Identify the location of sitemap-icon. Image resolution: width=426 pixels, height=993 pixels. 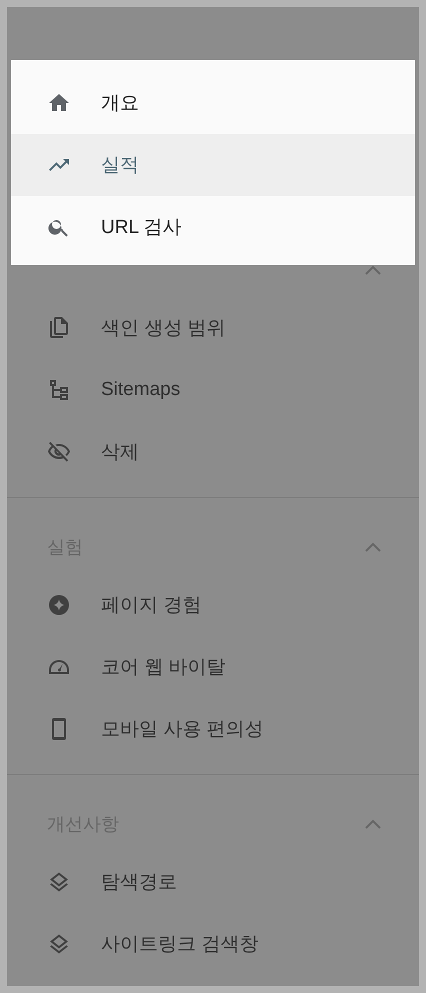
(59, 390).